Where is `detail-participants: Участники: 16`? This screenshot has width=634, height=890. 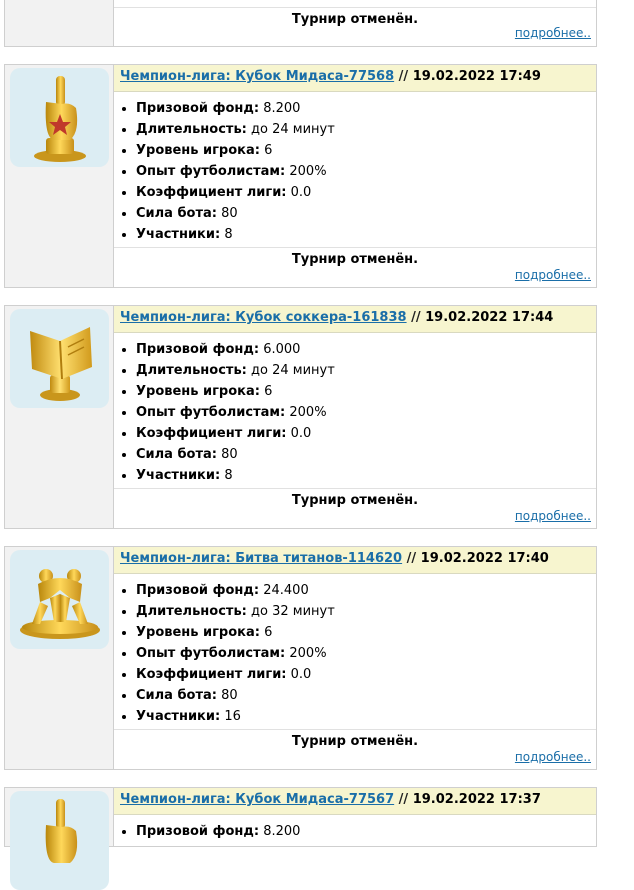
detail-participants: Участники: 16 is located at coordinates (366, 716).